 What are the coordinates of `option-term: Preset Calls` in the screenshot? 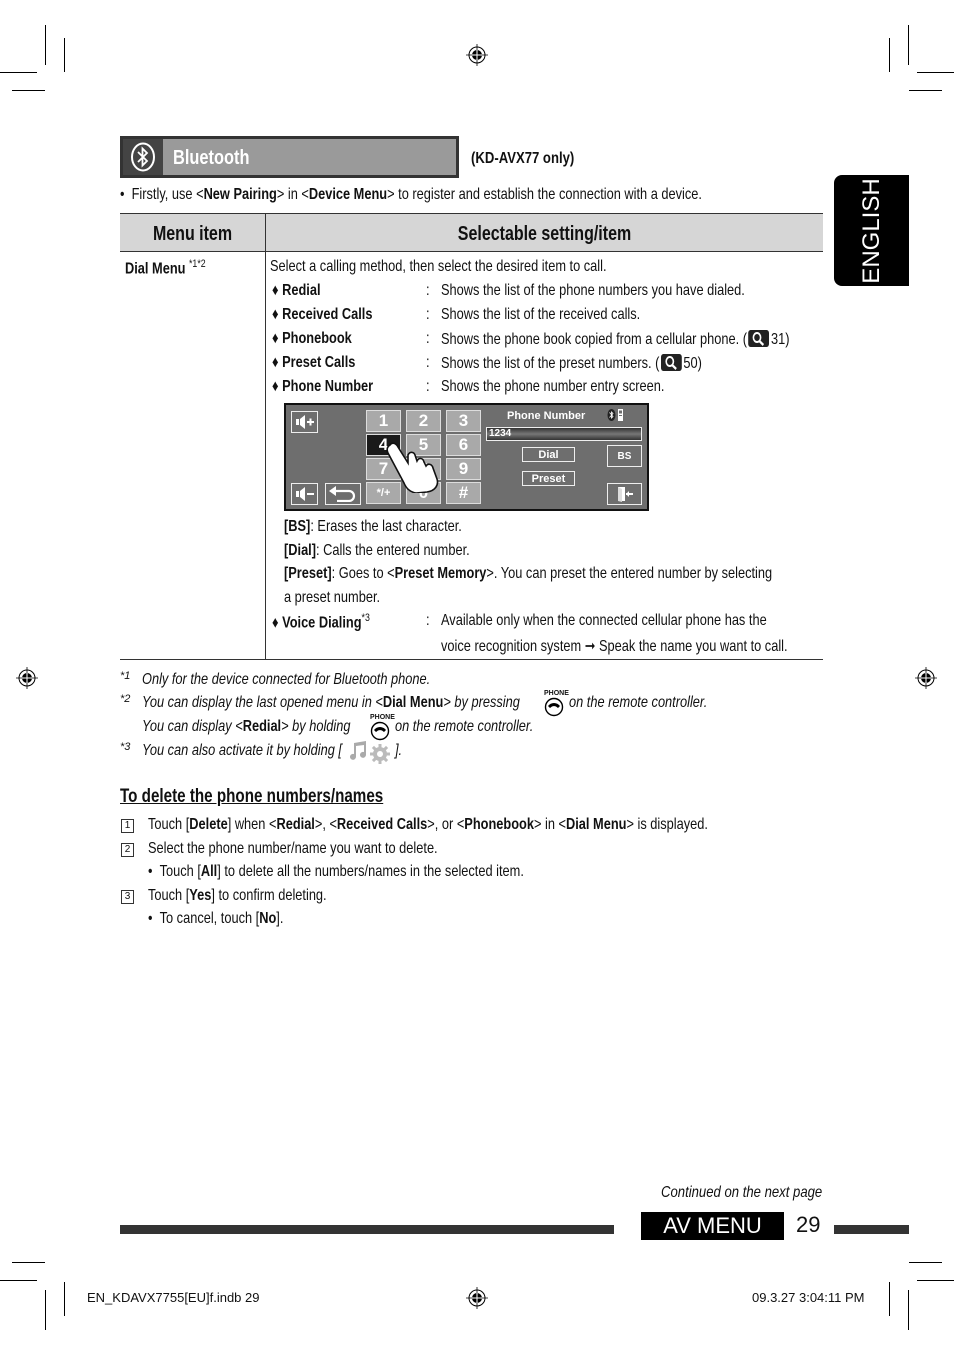 It's located at (319, 362).